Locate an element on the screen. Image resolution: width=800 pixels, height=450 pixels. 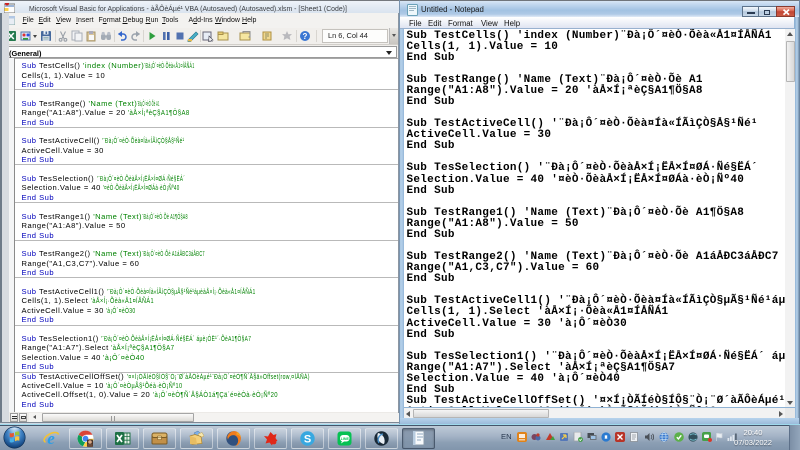
svg-text: S is located at coordinates (307, 439).